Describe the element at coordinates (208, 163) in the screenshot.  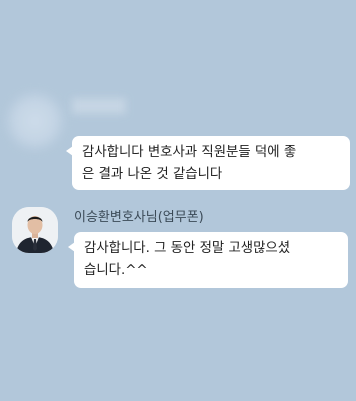
I see `message-bubble: 감사합니다 변호사과 직원분들 덕에 좋 은 결과 나온 것 같습니다` at that location.